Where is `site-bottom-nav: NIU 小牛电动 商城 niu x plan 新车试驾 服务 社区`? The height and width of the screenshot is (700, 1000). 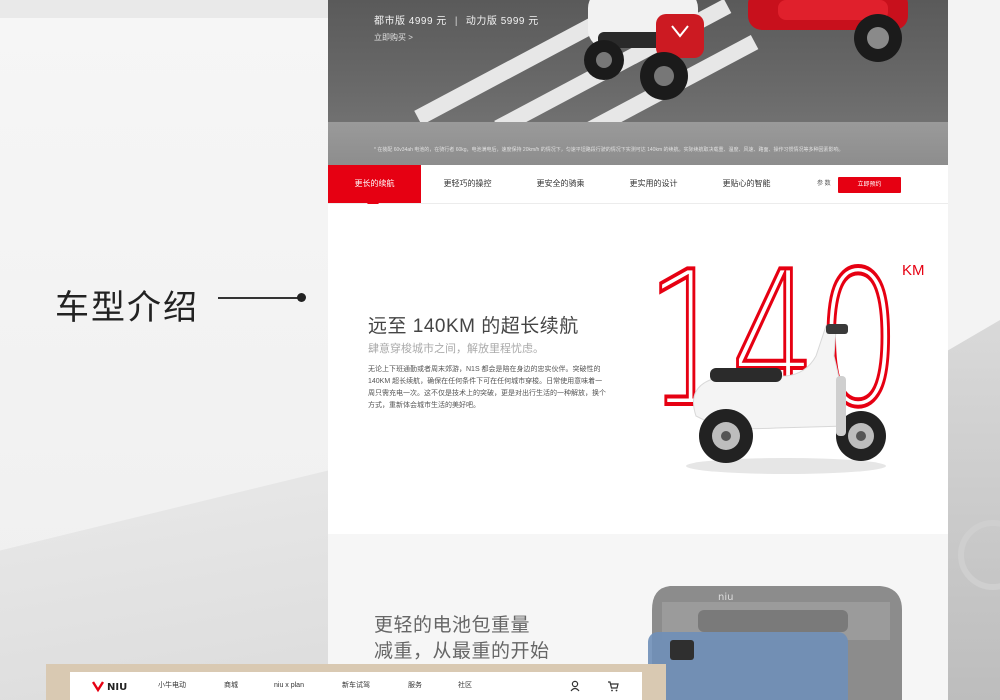 site-bottom-nav: NIU 小牛电动 商城 niu x plan 新车试驾 服务 社区 is located at coordinates (356, 686).